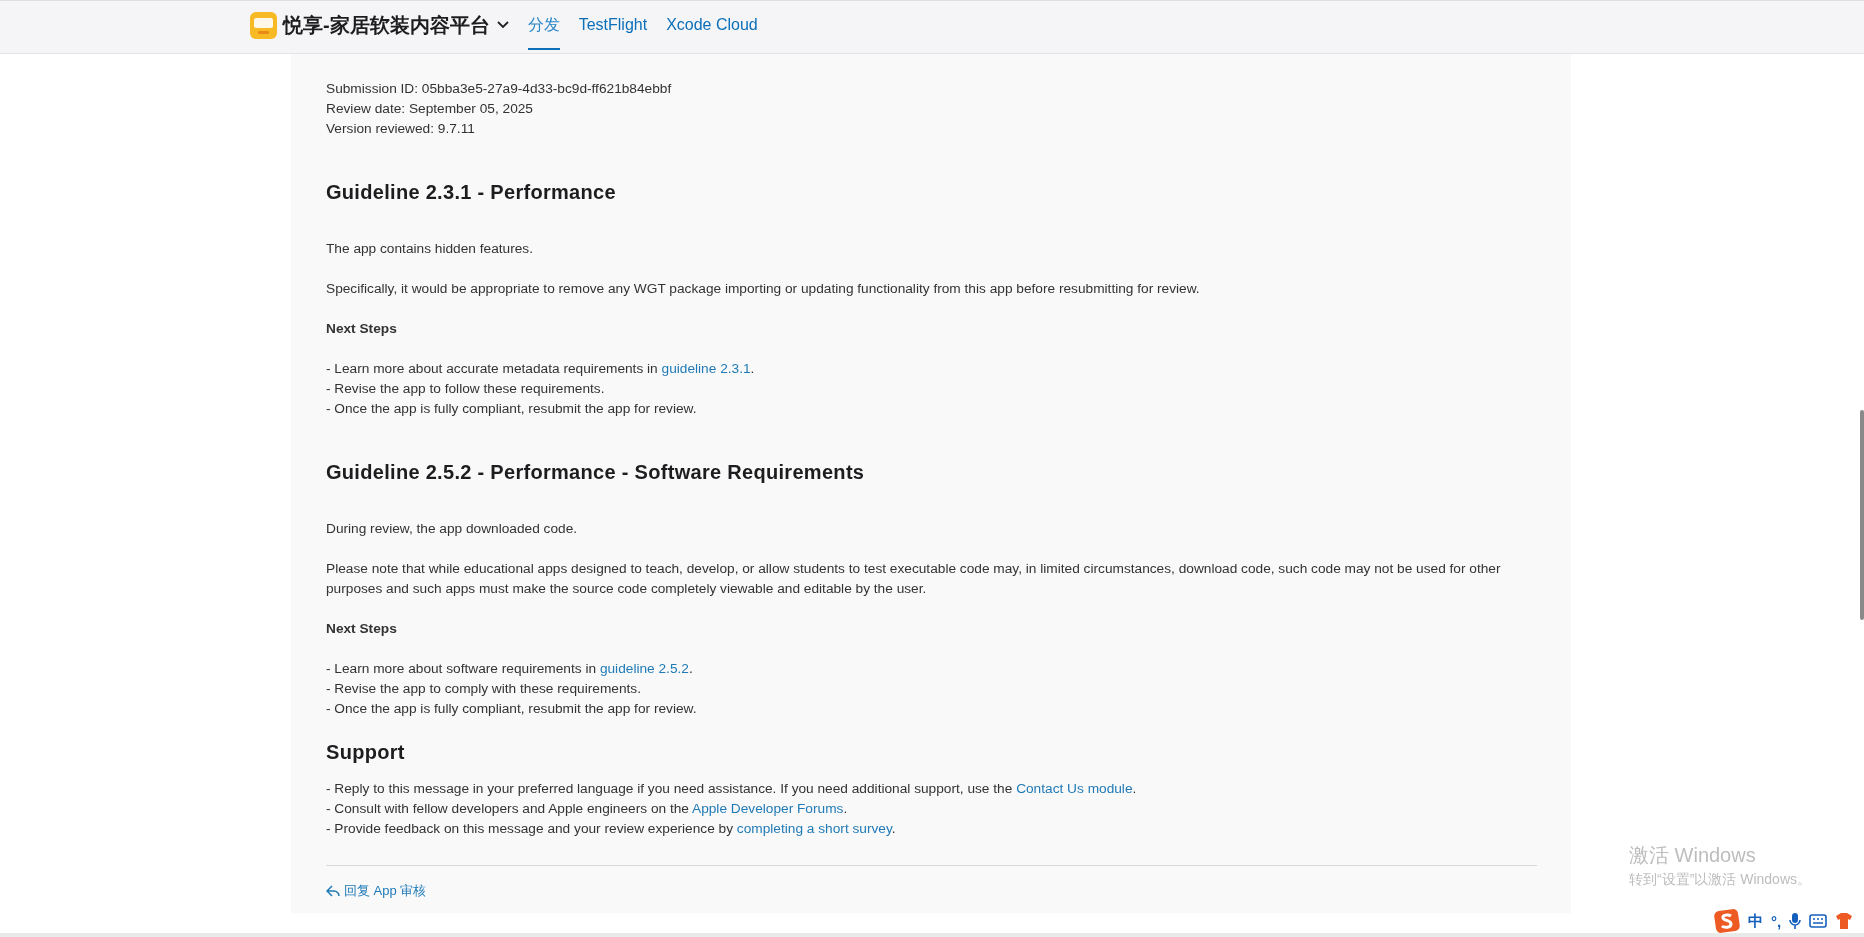 This screenshot has height=937, width=1864. Describe the element at coordinates (430, 109) in the screenshot. I see `meta-line: Review date: September 05, 2025` at that location.